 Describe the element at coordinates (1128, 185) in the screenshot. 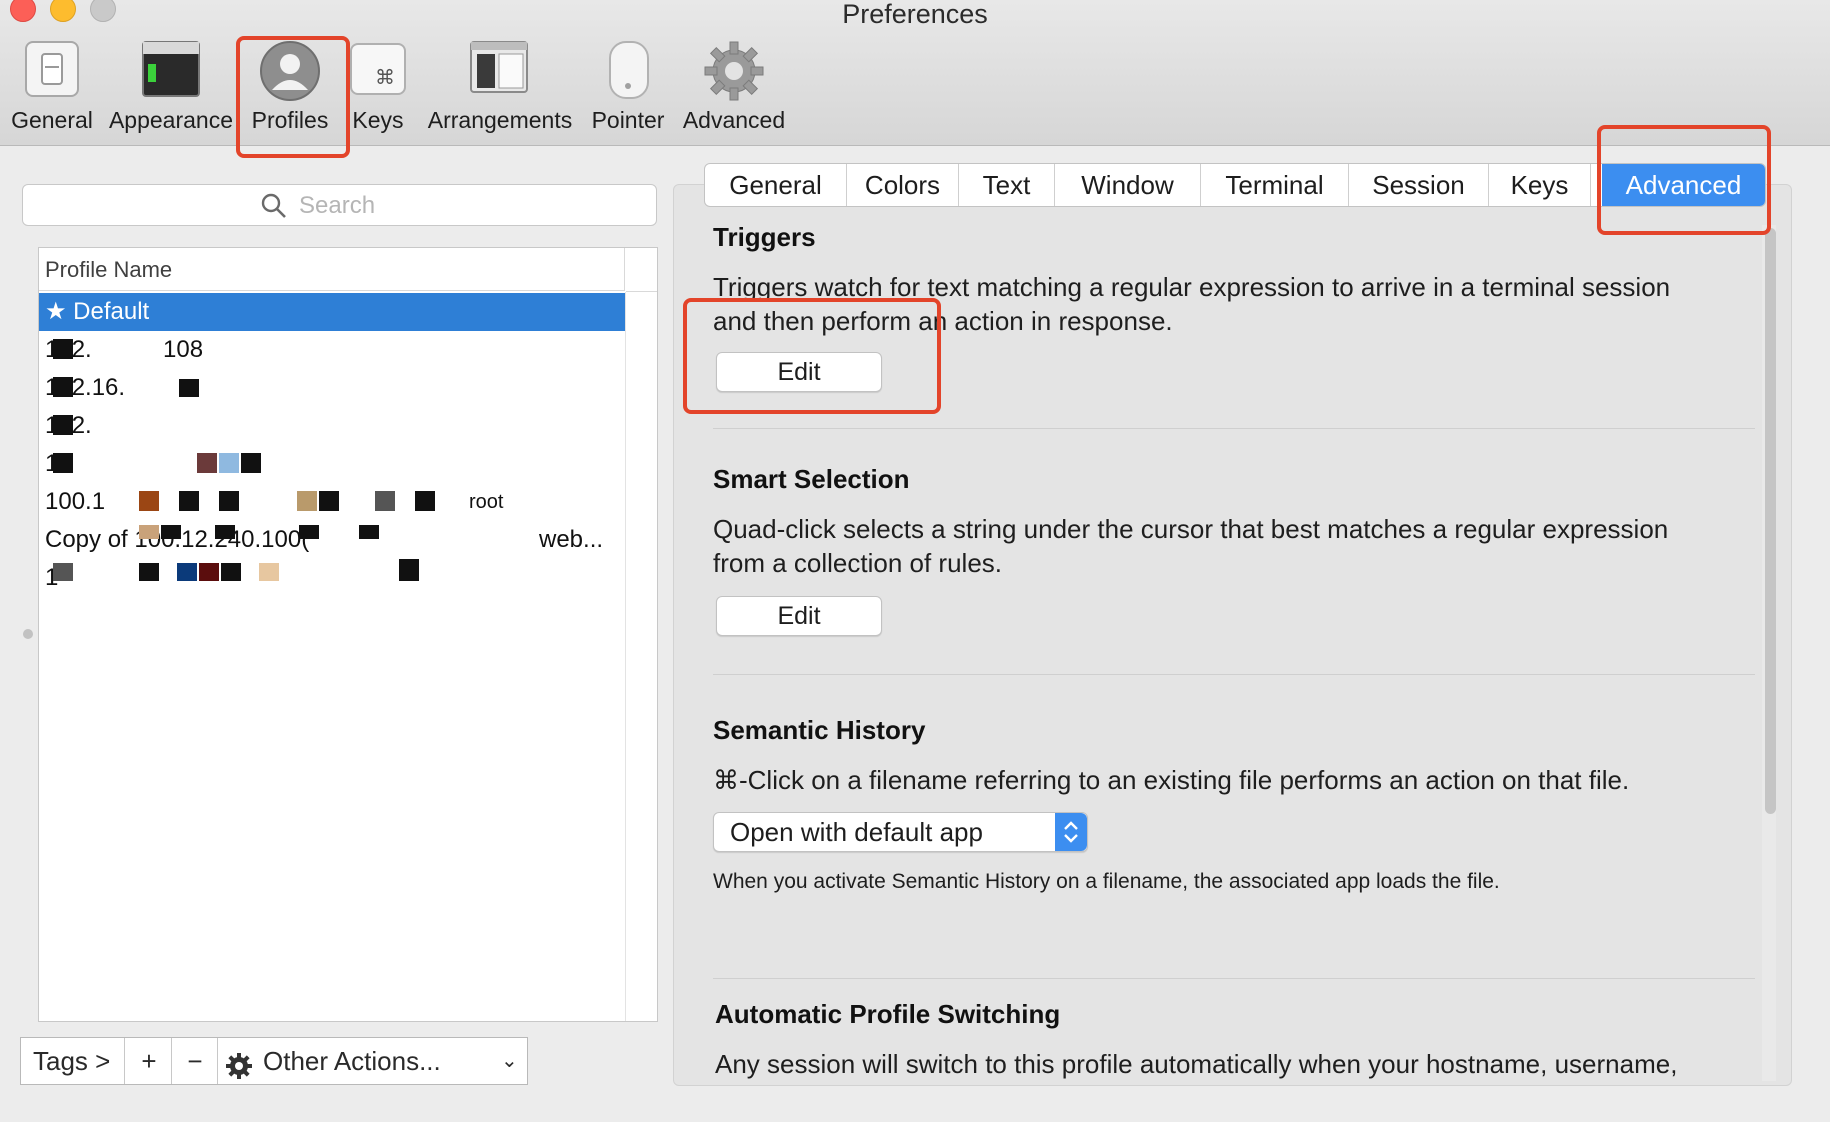

I see `tab-window: Window` at that location.